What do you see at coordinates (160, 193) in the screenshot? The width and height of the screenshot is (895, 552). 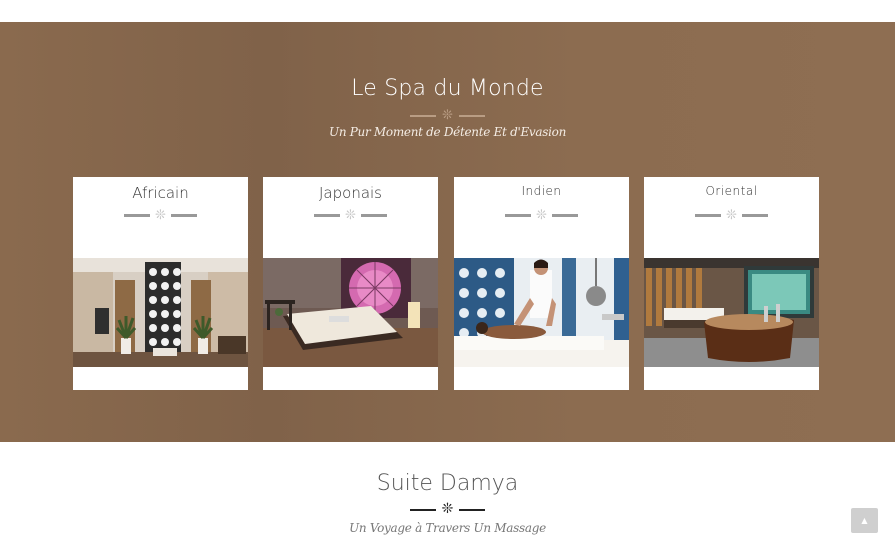 I see `card-title: Africain` at bounding box center [160, 193].